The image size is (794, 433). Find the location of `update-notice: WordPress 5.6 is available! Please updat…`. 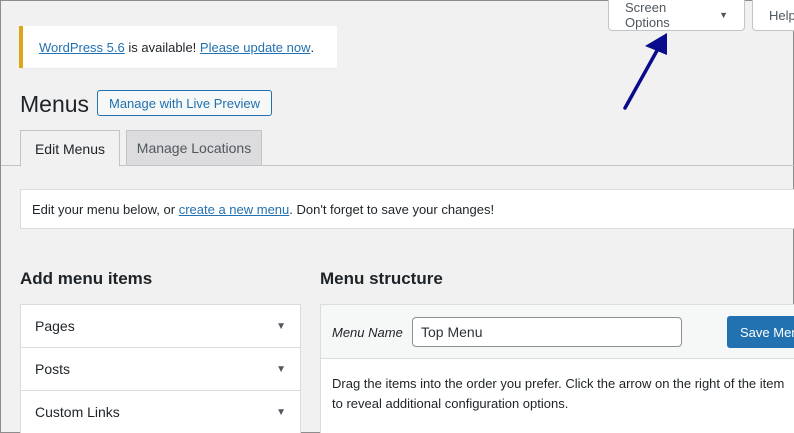

update-notice: WordPress 5.6 is available! Please updat… is located at coordinates (178, 47).